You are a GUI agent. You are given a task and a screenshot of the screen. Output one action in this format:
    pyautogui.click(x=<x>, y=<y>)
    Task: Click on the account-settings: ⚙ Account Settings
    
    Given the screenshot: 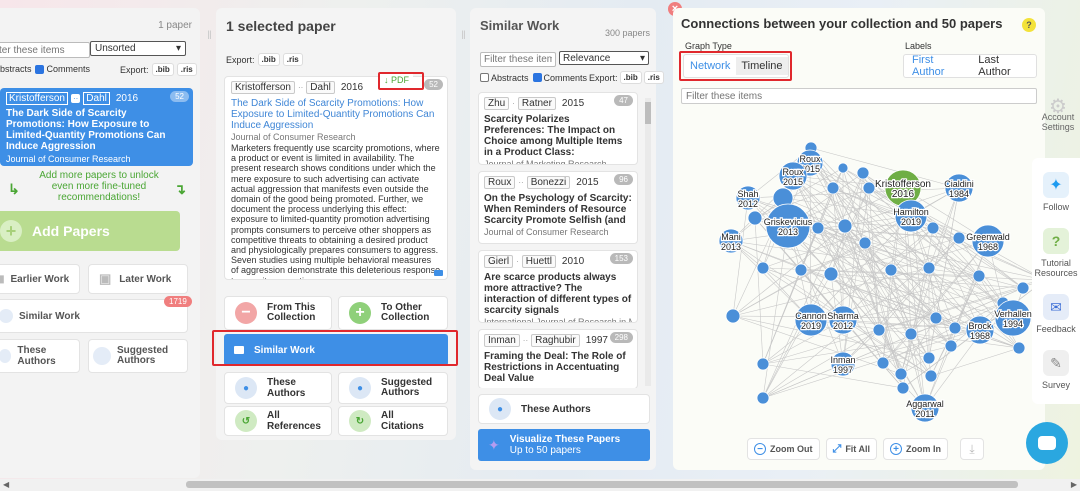 What is the action you would take?
    pyautogui.click(x=1058, y=114)
    